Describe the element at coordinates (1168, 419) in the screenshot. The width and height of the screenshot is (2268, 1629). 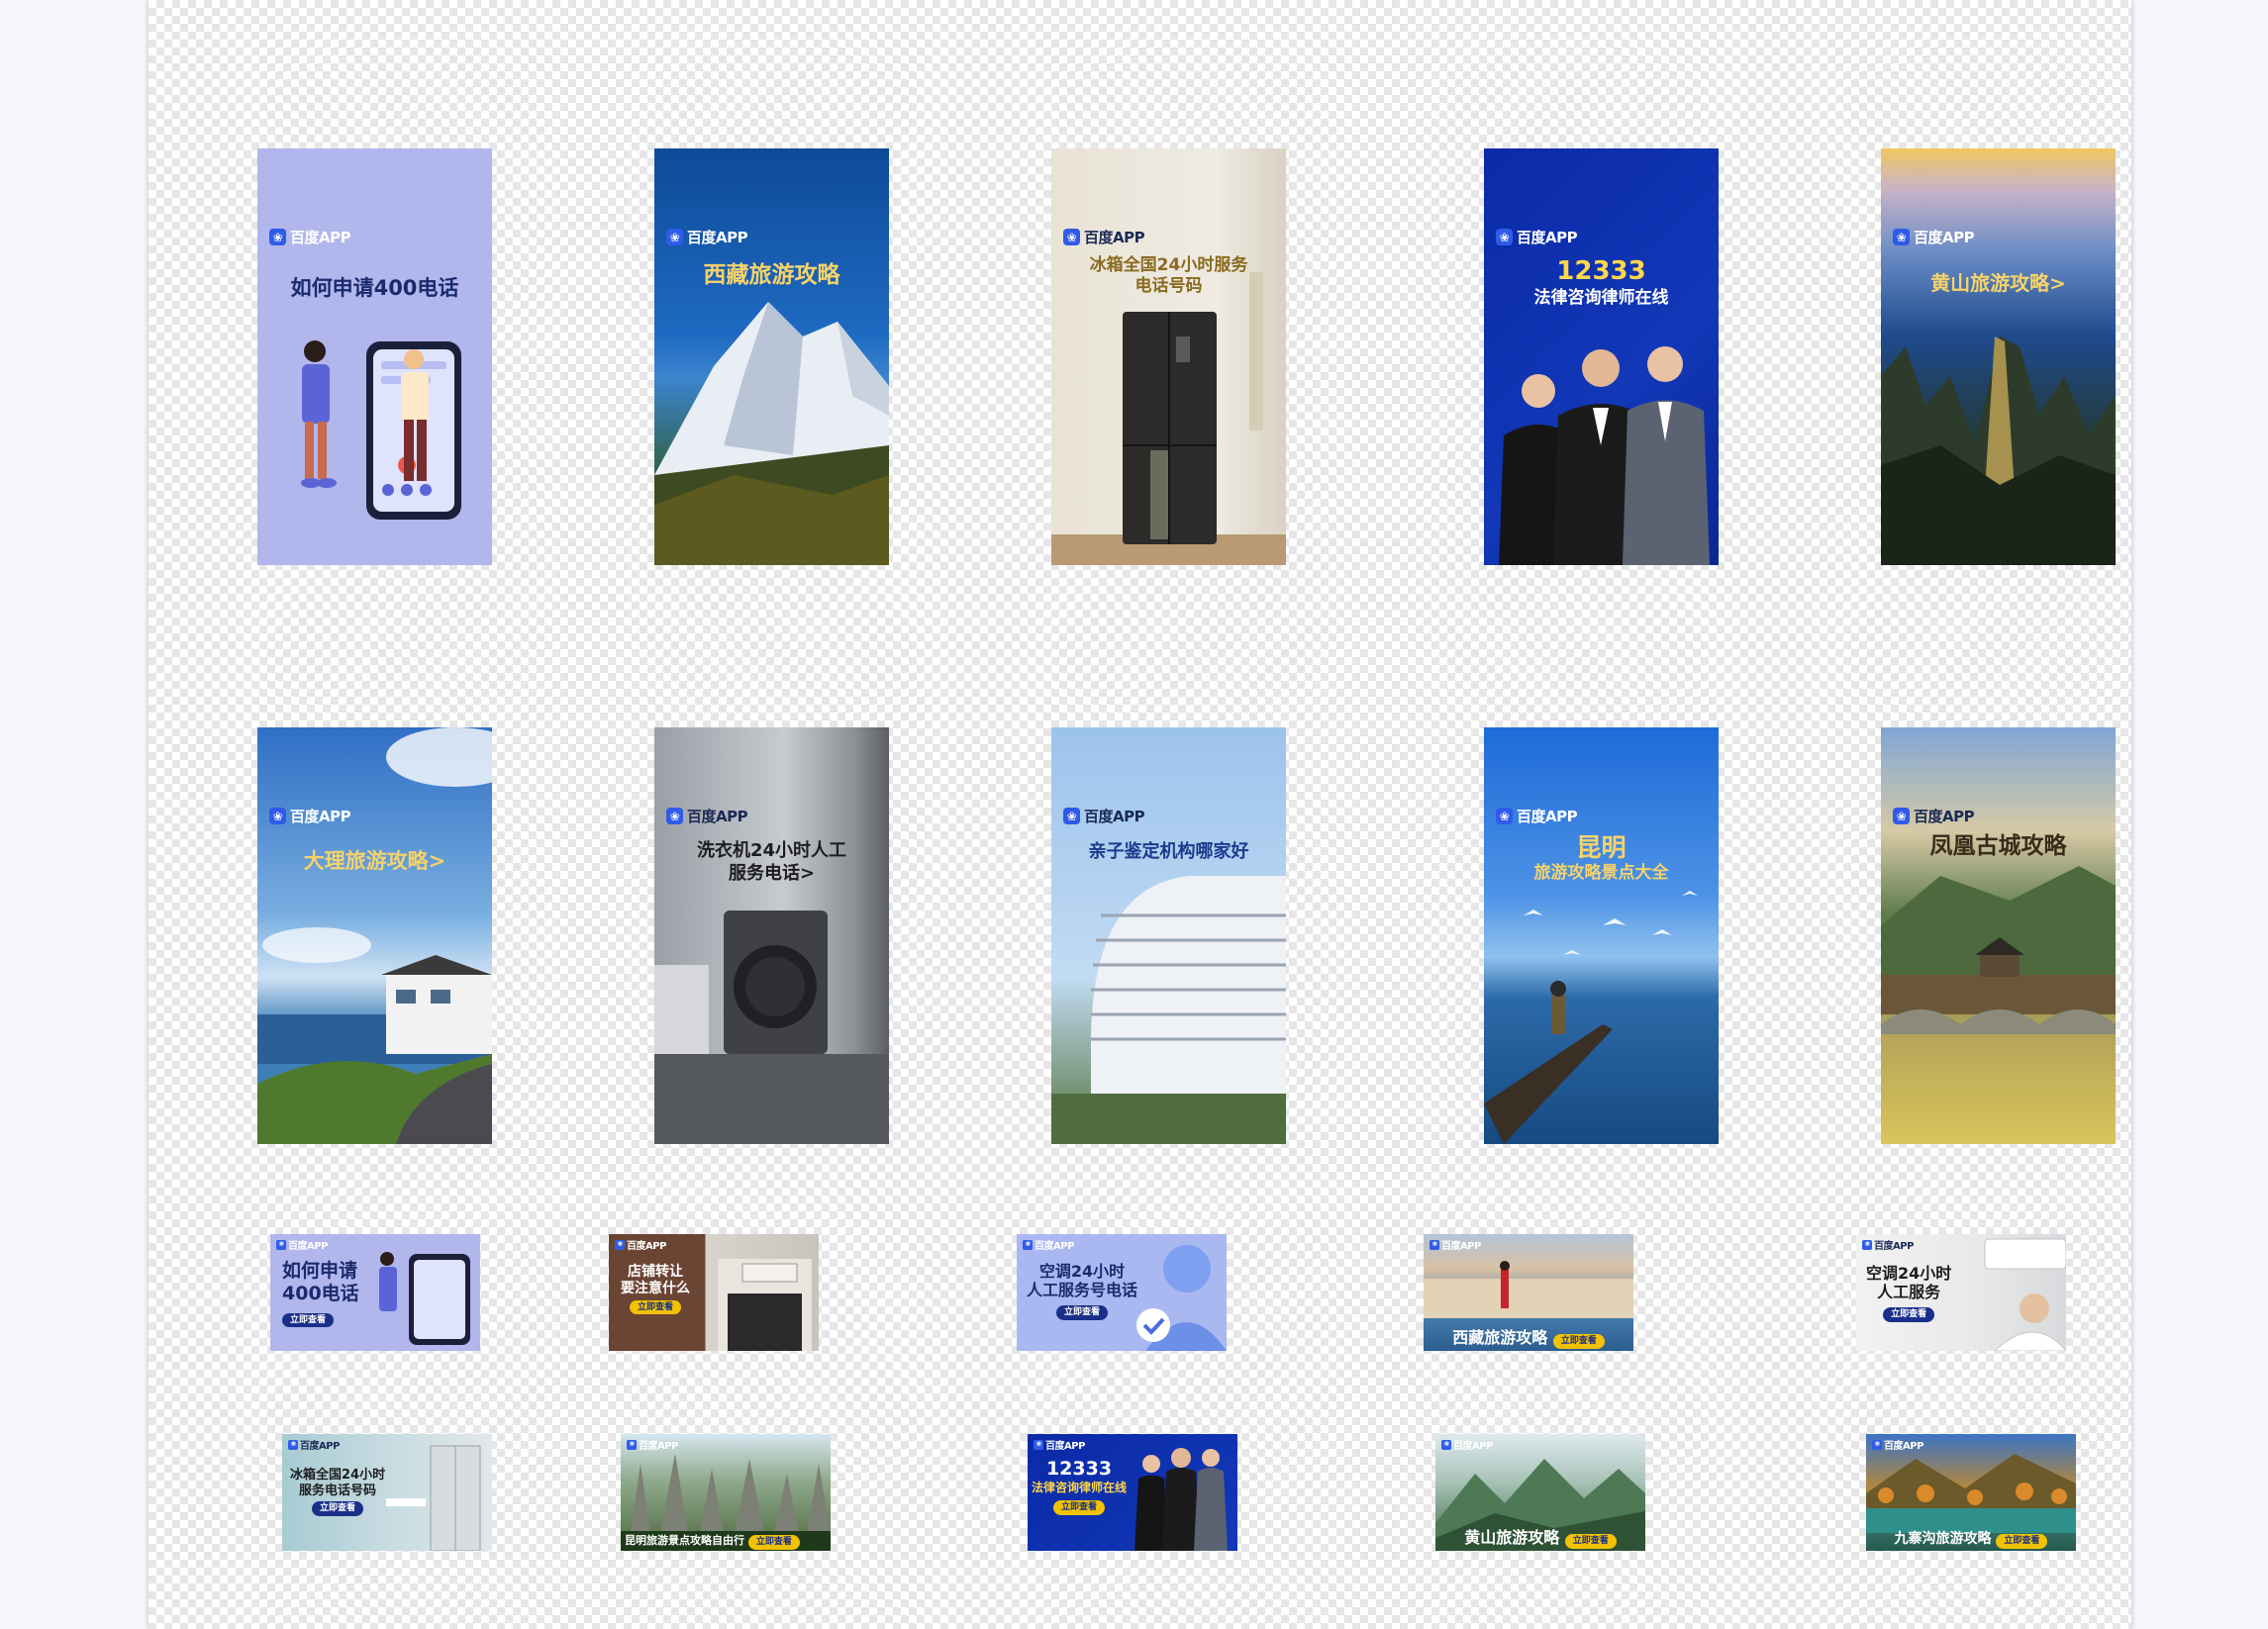
I see `fridge-illustration` at that location.